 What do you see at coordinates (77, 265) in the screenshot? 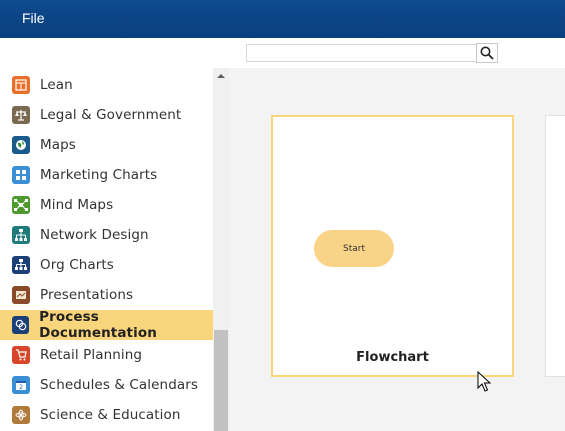
I see `sidebar-item-label: Org Charts` at bounding box center [77, 265].